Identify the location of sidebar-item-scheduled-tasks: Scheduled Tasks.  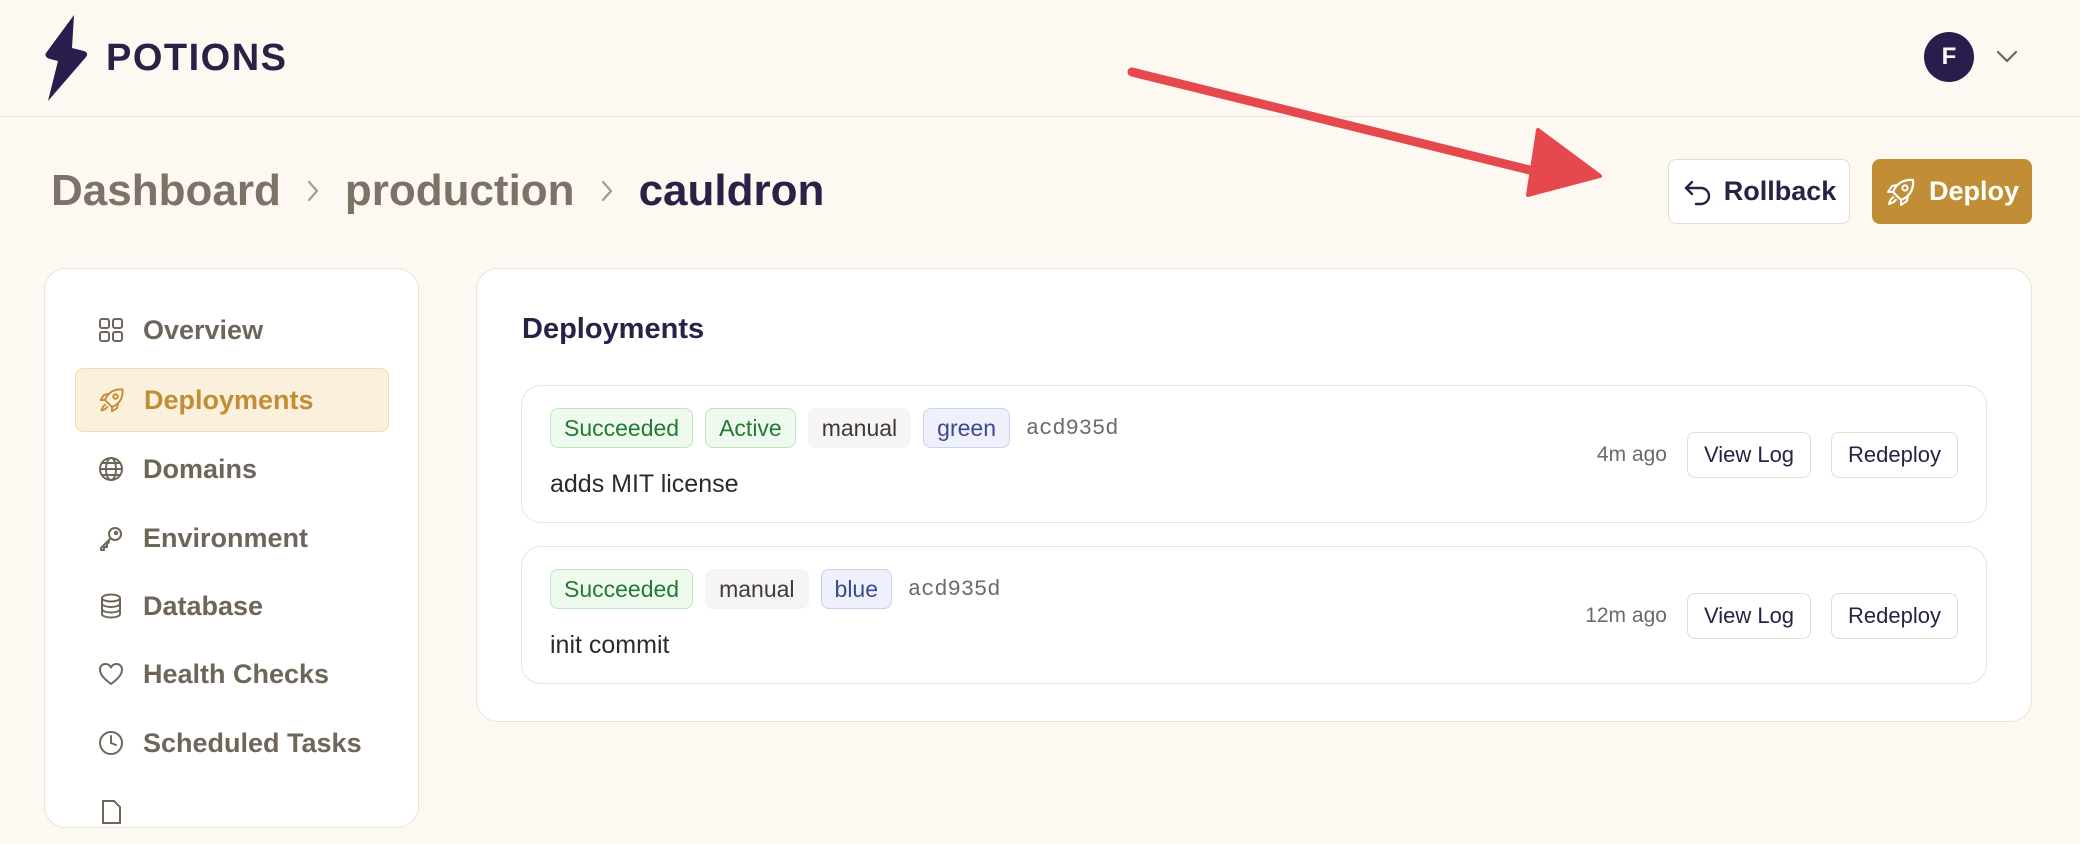
(232, 743).